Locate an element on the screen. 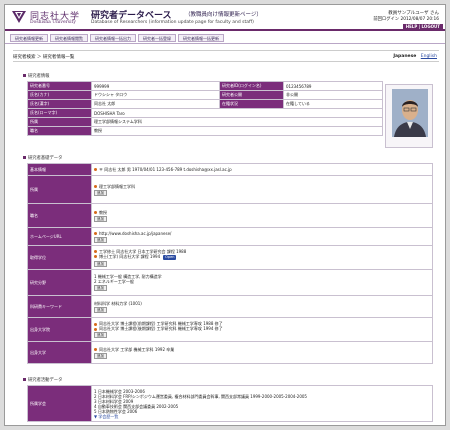  nav-tab-update: 研究者情報更新 is located at coordinates (29, 38).